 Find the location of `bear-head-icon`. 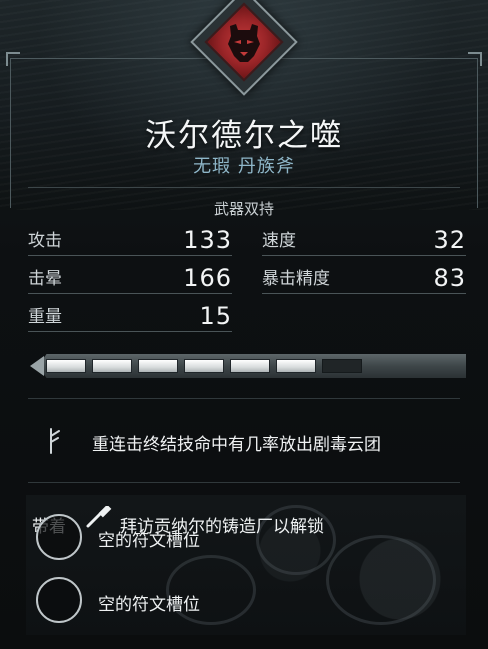

bear-head-icon is located at coordinates (244, 43).